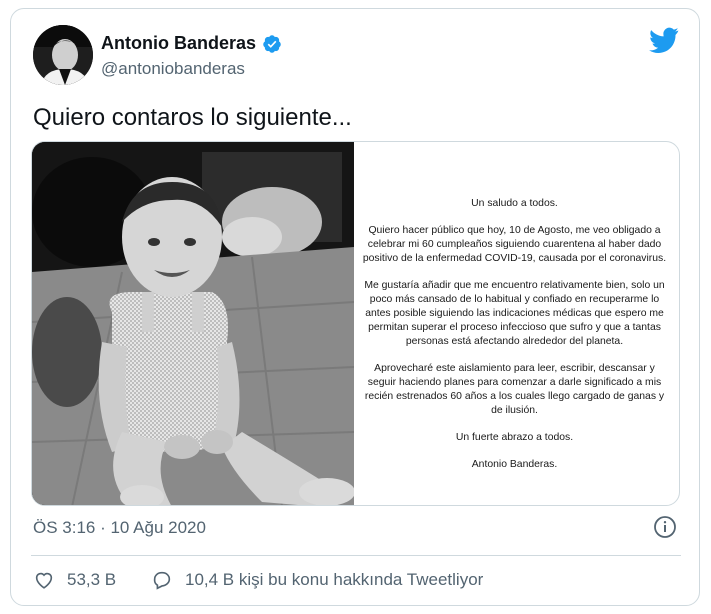  Describe the element at coordinates (514, 437) in the screenshot. I see `letter-paragraph: Un fuerte abrazo a todos.` at that location.